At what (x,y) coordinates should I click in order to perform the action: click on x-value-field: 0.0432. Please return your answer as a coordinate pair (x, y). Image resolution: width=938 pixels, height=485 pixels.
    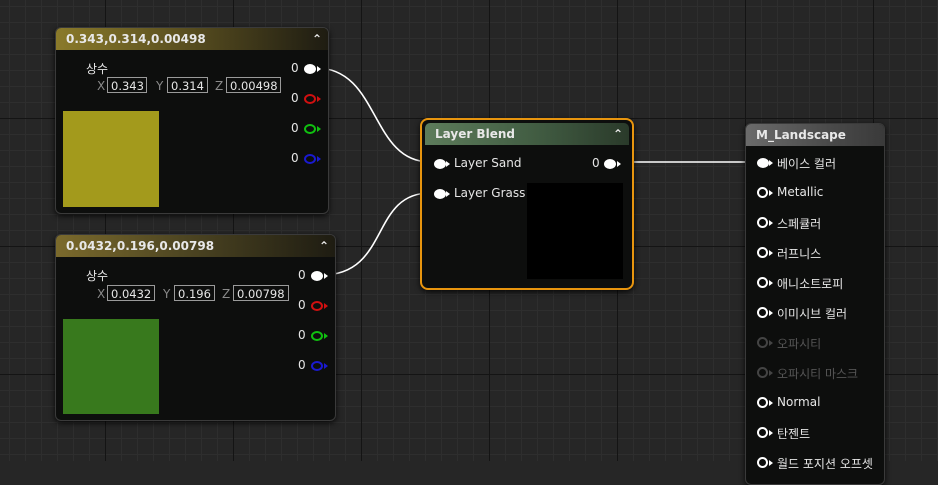
    Looking at the image, I should click on (131, 293).